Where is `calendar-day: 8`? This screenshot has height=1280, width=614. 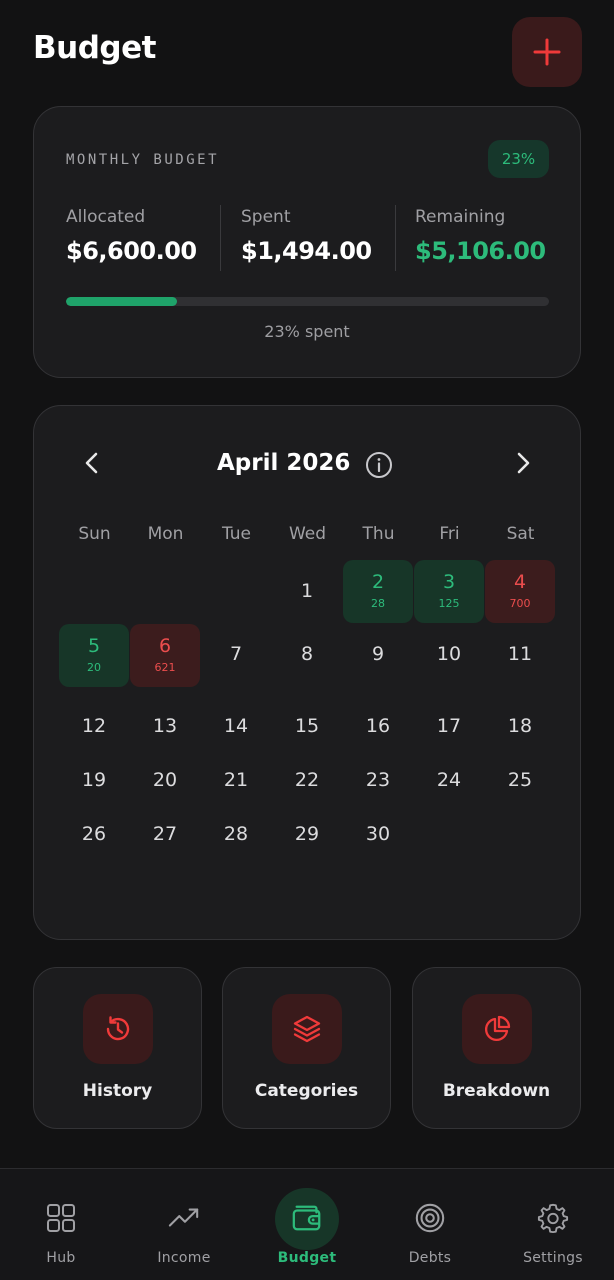
calendar-day: 8 is located at coordinates (307, 655).